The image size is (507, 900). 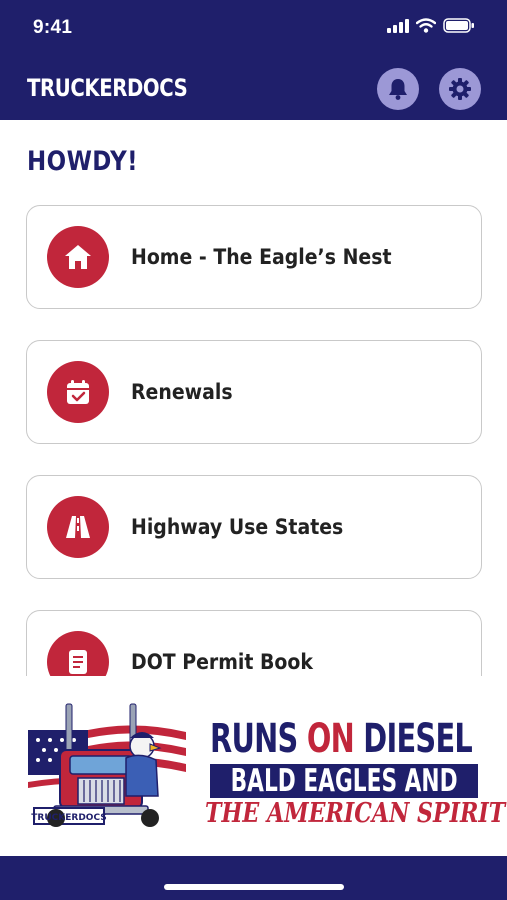 What do you see at coordinates (78, 653) in the screenshot?
I see `document-icon` at bounding box center [78, 653].